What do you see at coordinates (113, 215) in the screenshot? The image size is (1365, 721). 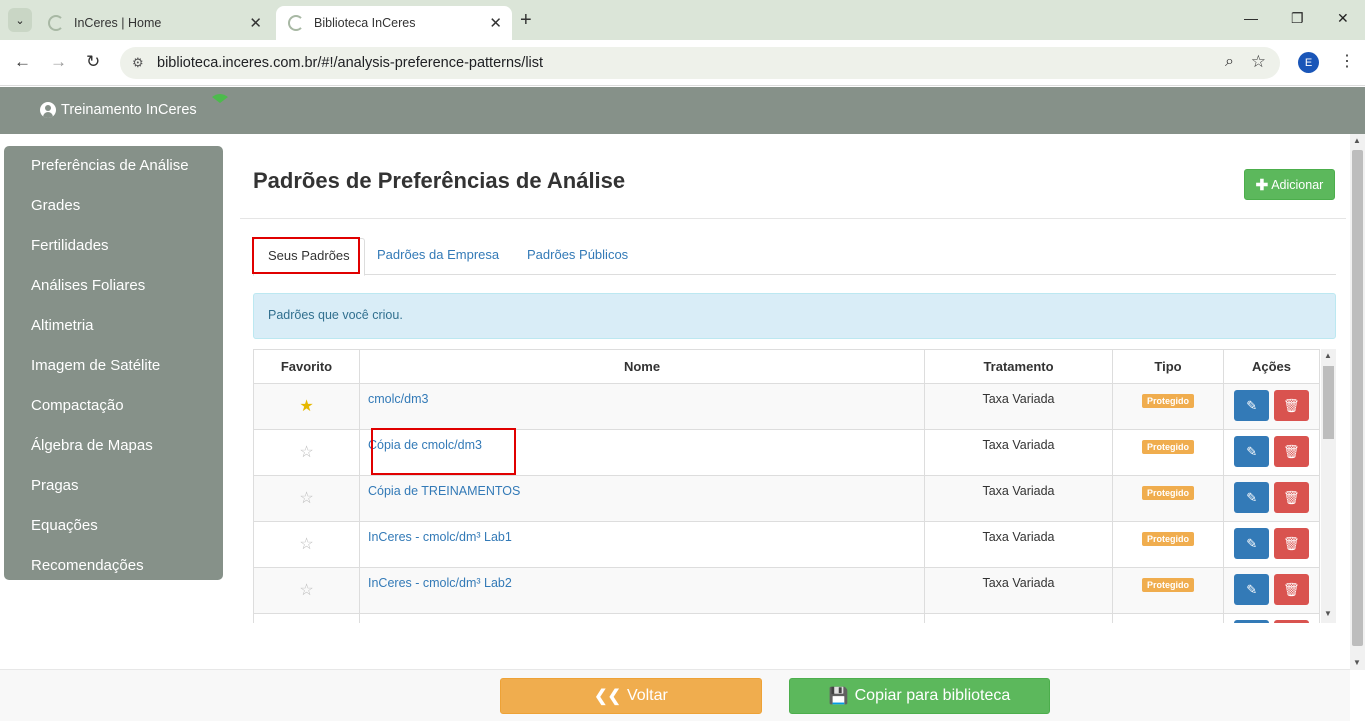 I see `sidebar-item-grades: Grades` at bounding box center [113, 215].